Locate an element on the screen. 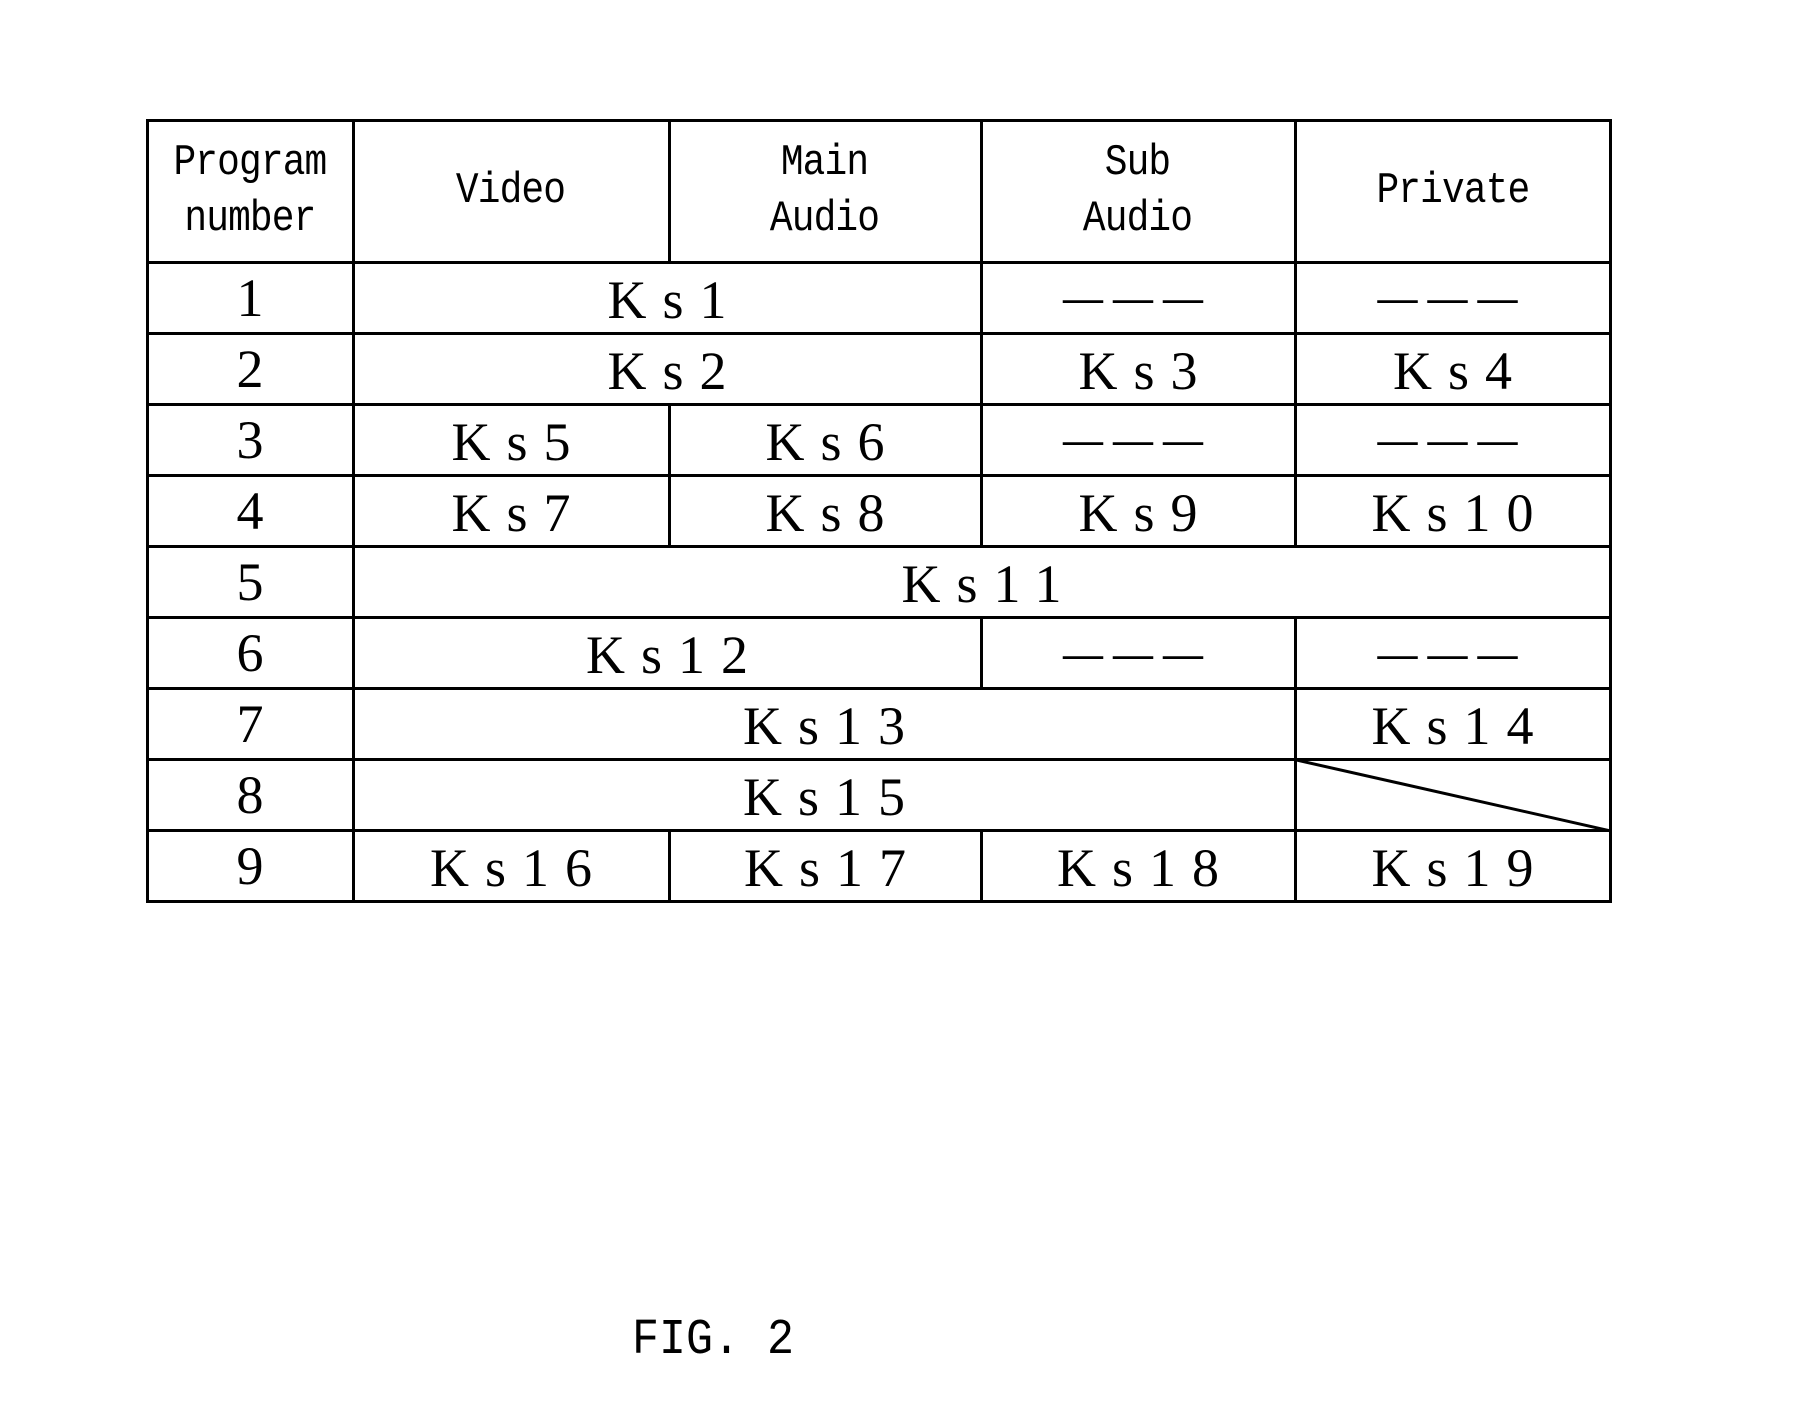  key-cell: Ks4 is located at coordinates (1452, 368).